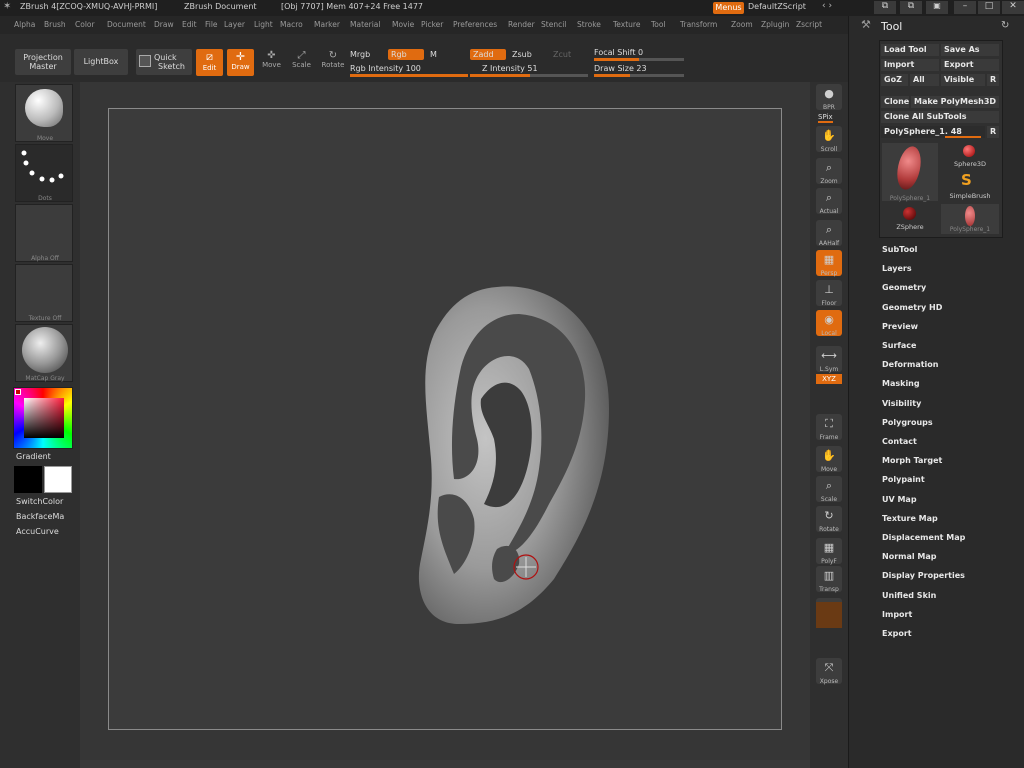 This screenshot has width=1024, height=768. Describe the element at coordinates (28, 479) in the screenshot. I see `primary-color-swatch` at that location.